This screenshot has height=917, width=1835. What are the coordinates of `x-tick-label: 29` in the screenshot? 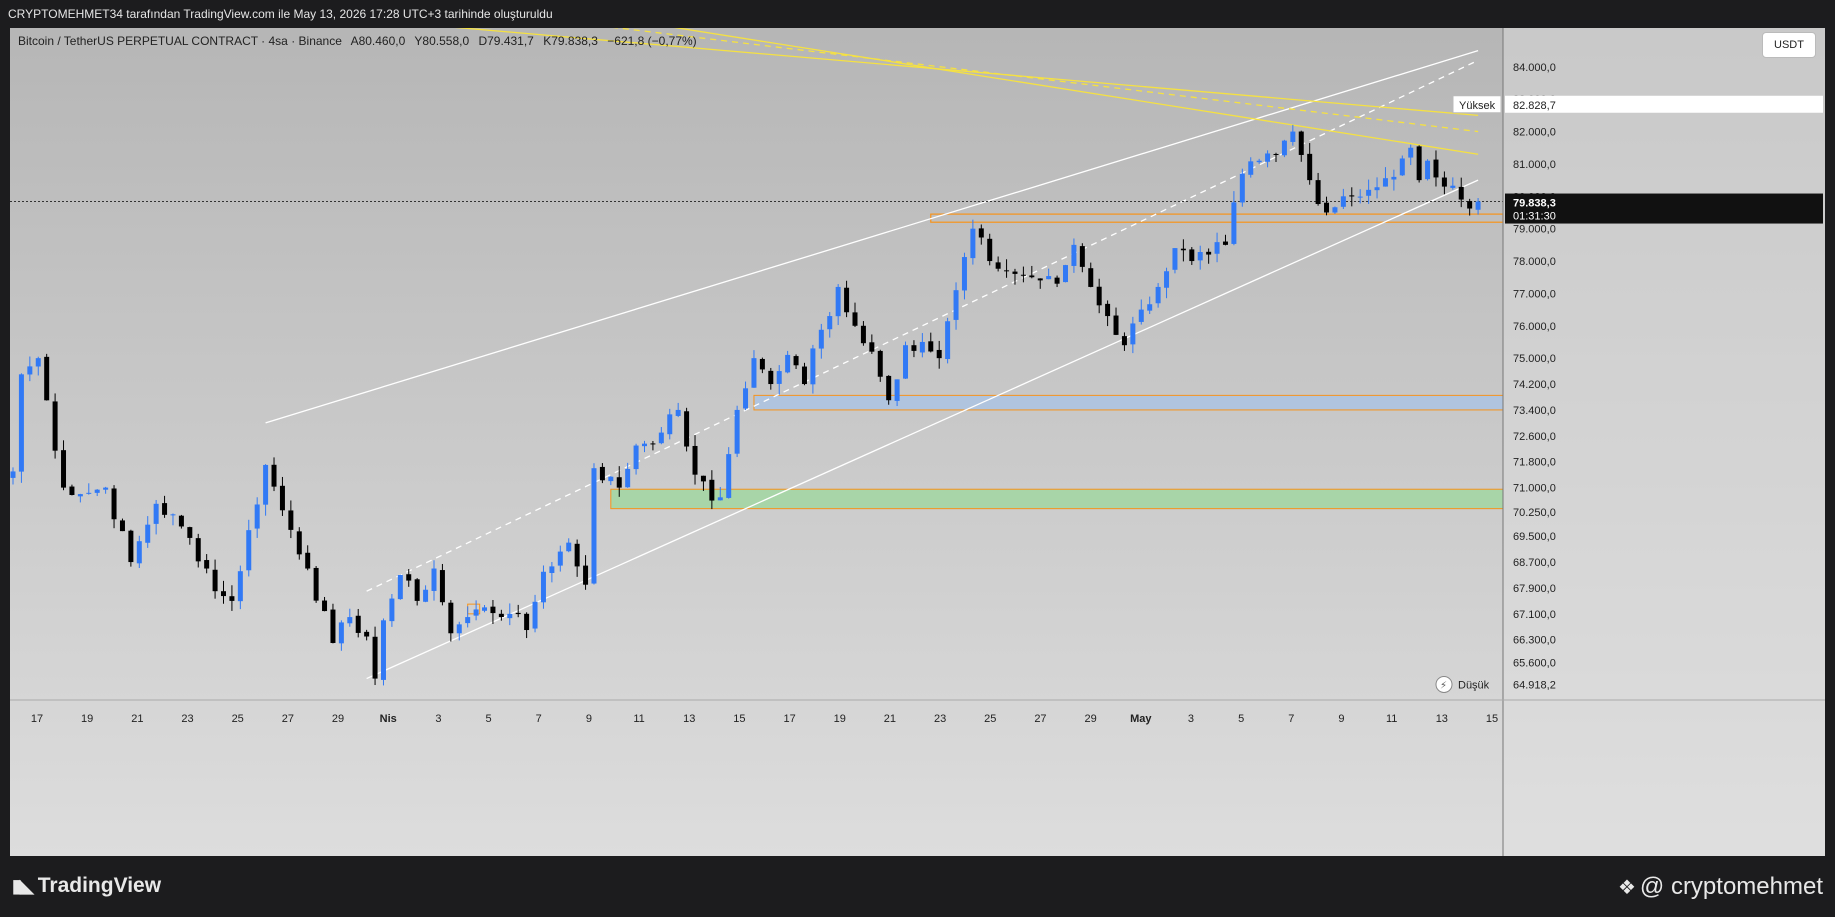 It's located at (338, 719).